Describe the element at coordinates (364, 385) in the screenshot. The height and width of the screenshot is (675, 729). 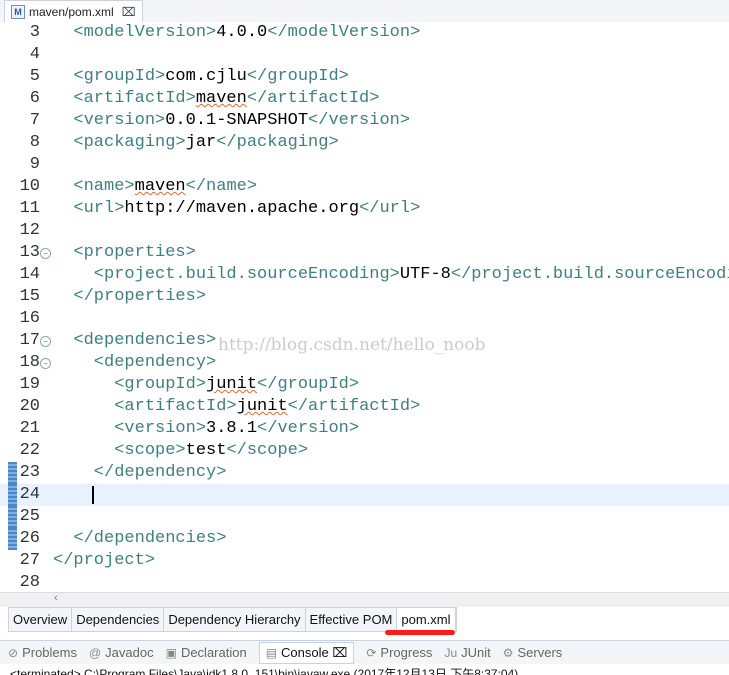
I see `code-line: 19 <groupId>junit</groupId>` at that location.